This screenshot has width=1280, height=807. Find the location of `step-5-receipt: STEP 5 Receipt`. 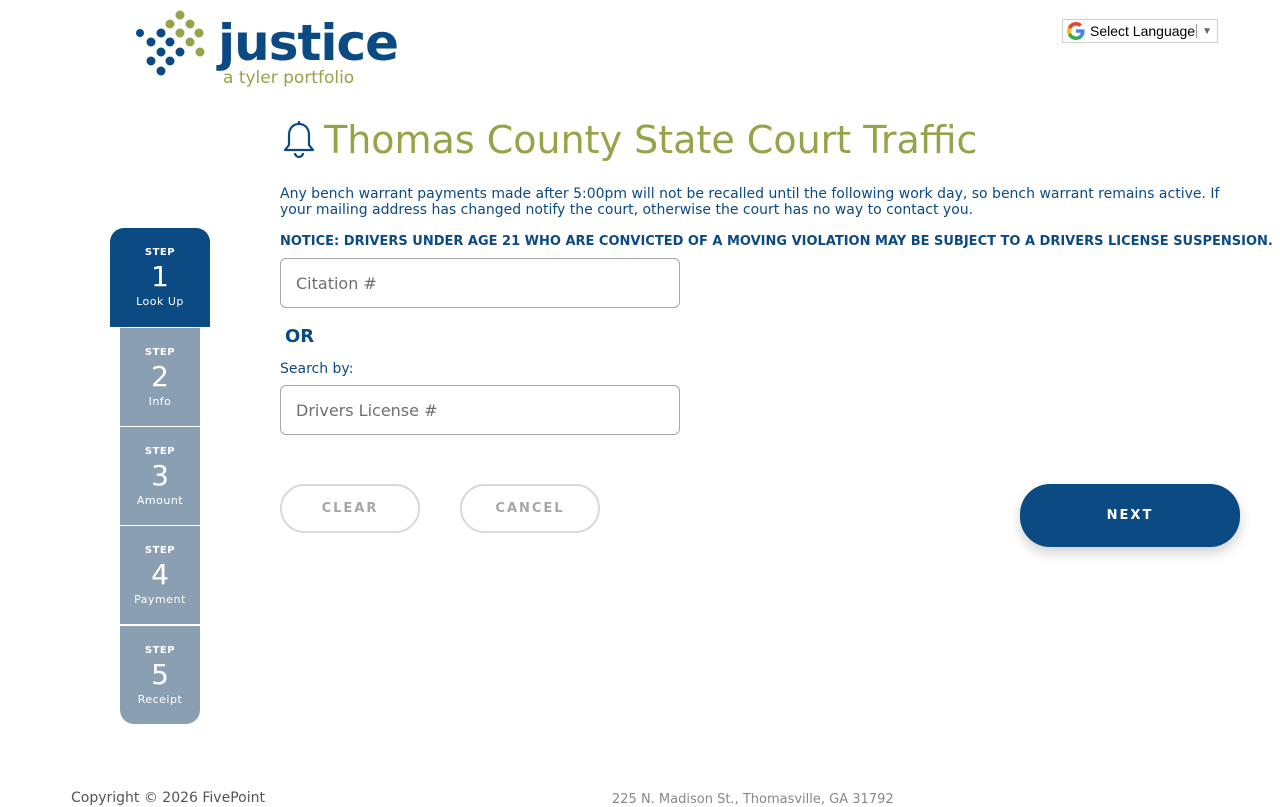

step-5-receipt: STEP 5 Receipt is located at coordinates (160, 674).